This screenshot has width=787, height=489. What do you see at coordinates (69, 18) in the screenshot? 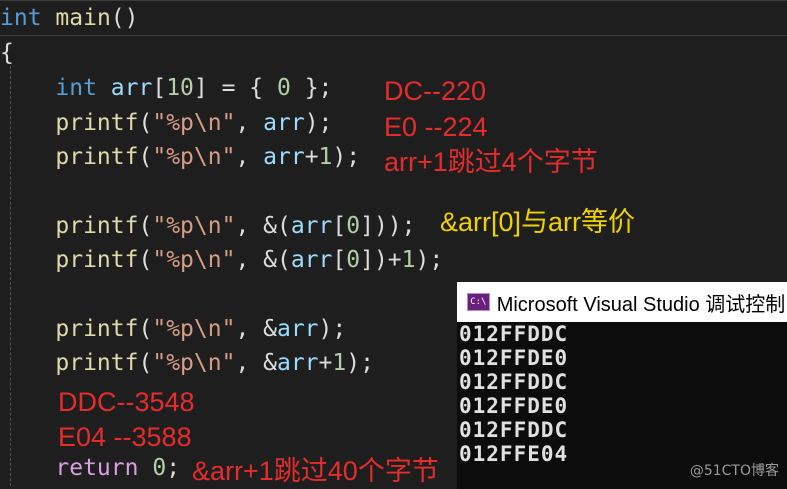
I see `code-line-1: int main()` at bounding box center [69, 18].